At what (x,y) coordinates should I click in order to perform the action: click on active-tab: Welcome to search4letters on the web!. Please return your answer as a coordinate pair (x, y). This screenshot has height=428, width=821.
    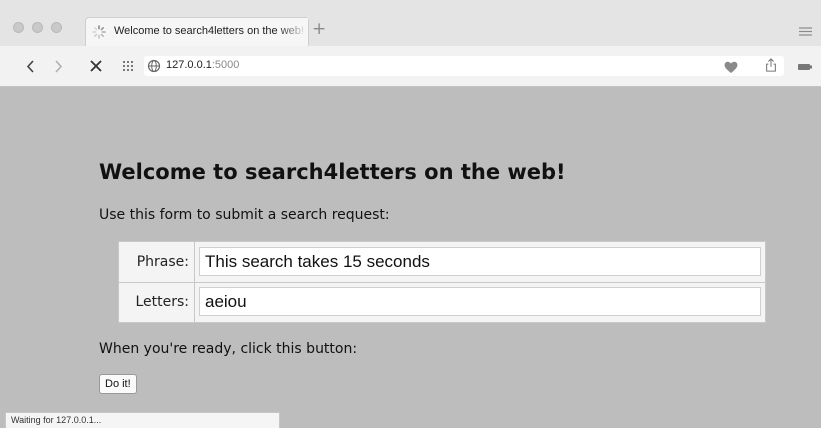
    Looking at the image, I should click on (197, 31).